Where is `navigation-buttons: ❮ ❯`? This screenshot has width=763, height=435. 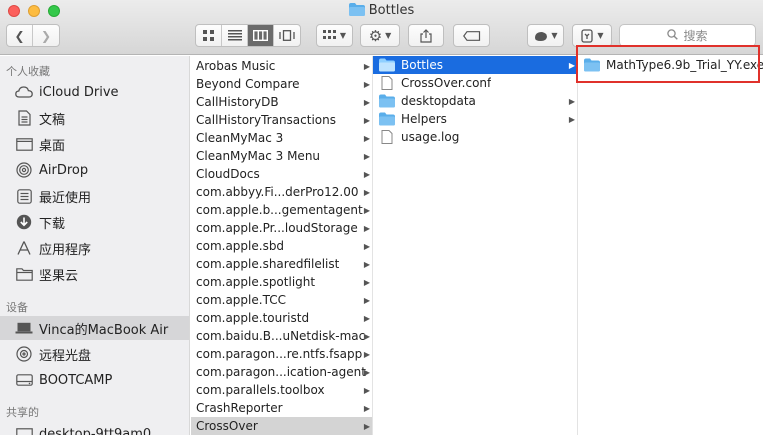
navigation-buttons: ❮ ❯ is located at coordinates (33, 35).